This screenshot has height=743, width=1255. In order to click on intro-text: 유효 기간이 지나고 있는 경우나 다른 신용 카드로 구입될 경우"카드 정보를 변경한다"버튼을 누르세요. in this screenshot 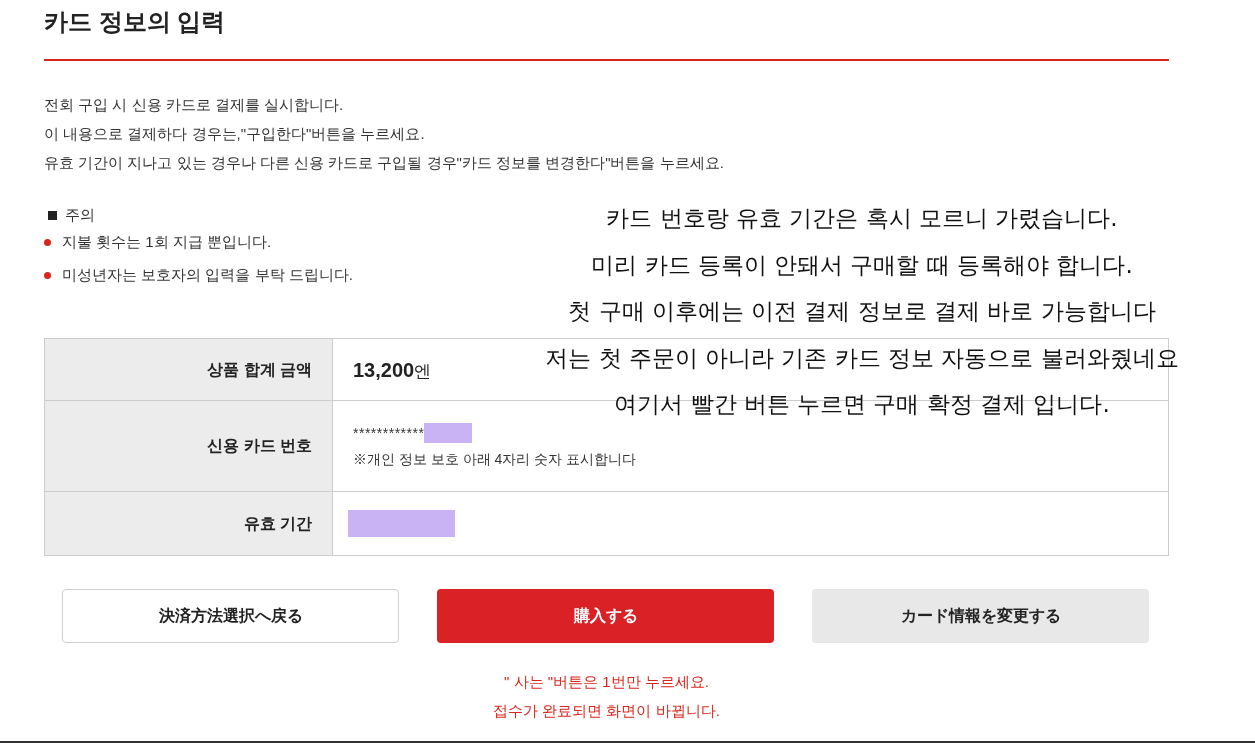, I will do `click(384, 163)`.